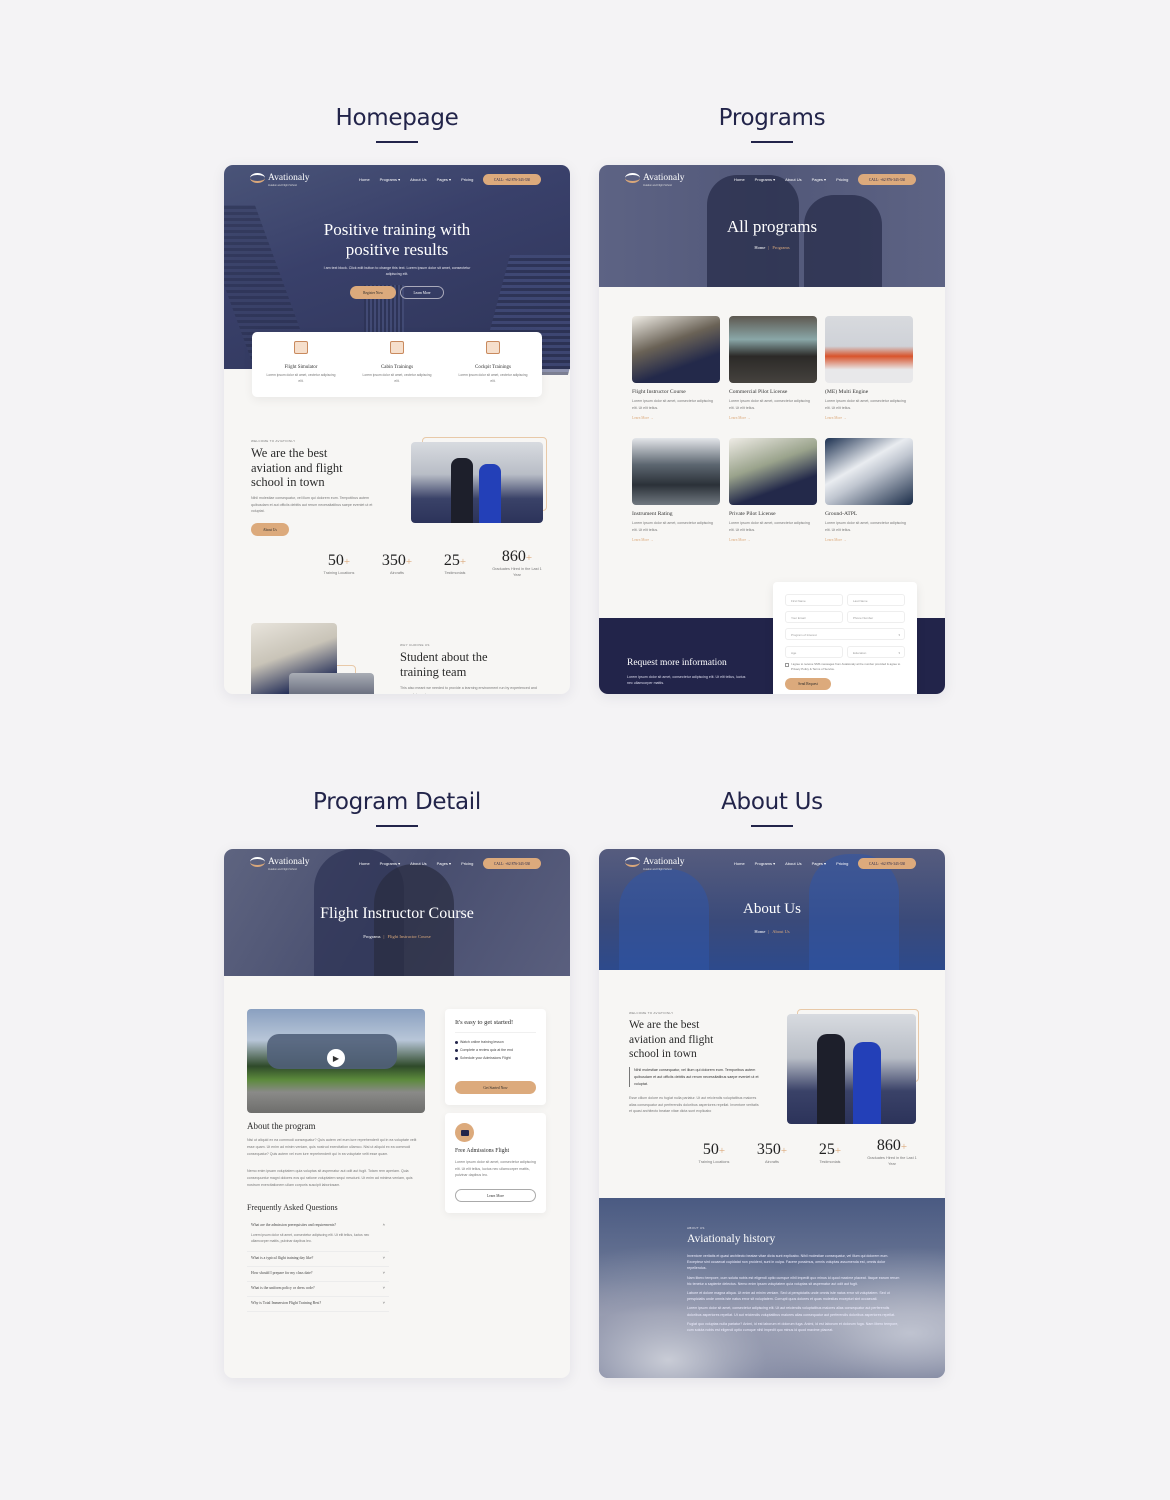  What do you see at coordinates (787, 665) in the screenshot?
I see `consent-checkbox` at bounding box center [787, 665].